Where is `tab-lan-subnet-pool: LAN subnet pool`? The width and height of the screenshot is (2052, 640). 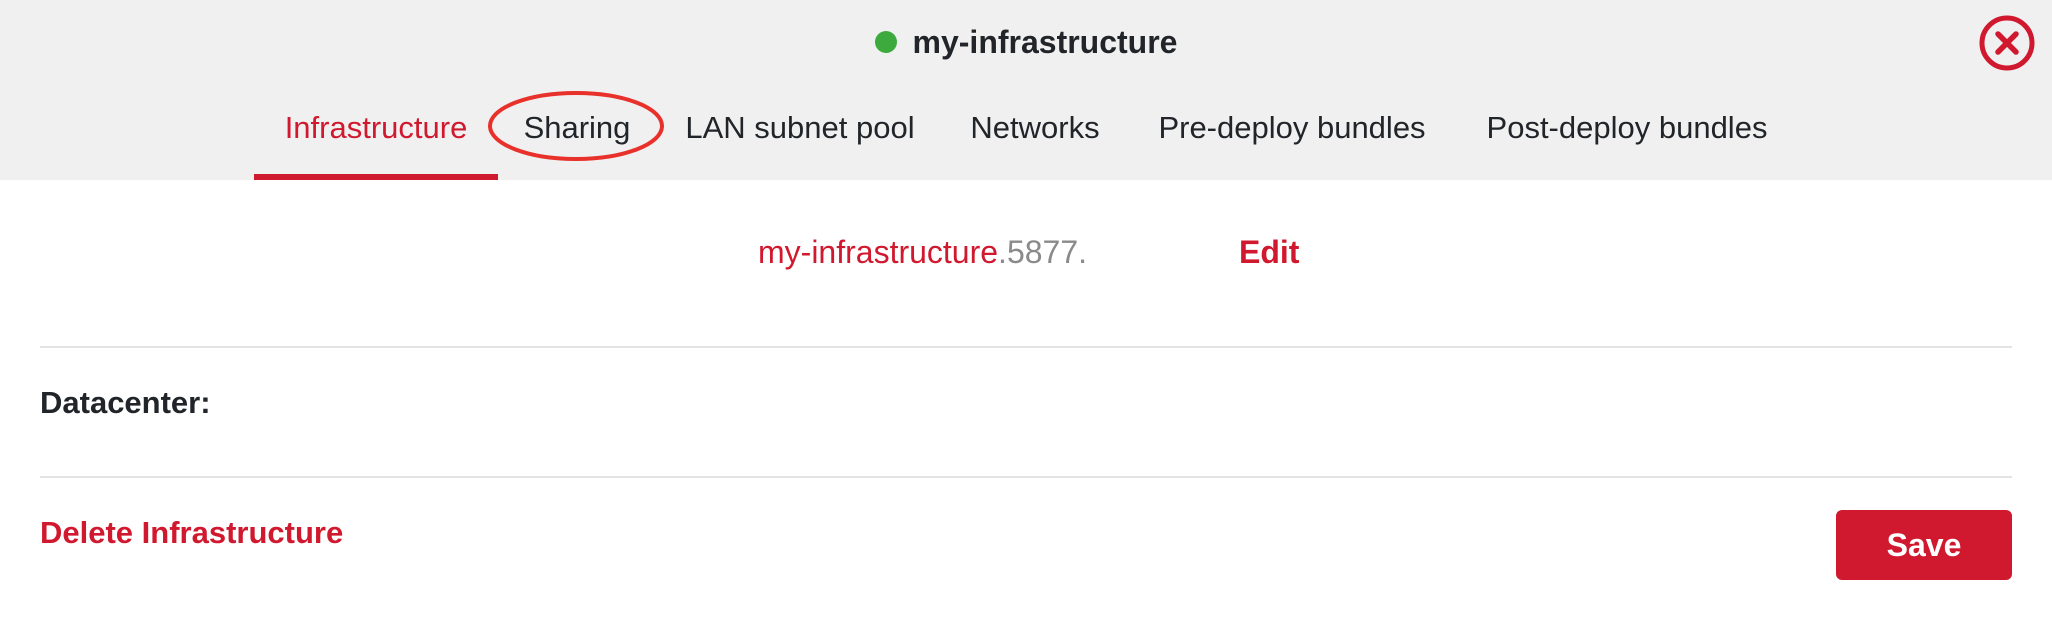 tab-lan-subnet-pool: LAN subnet pool is located at coordinates (800, 135).